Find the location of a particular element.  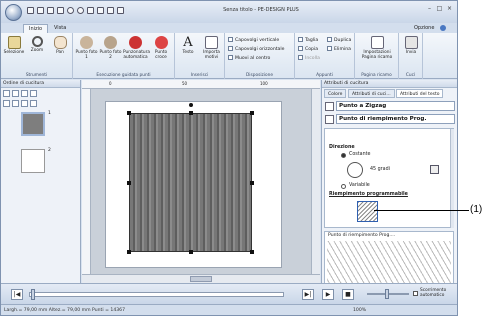

arrow-icon is located at coordinates (14, 42).